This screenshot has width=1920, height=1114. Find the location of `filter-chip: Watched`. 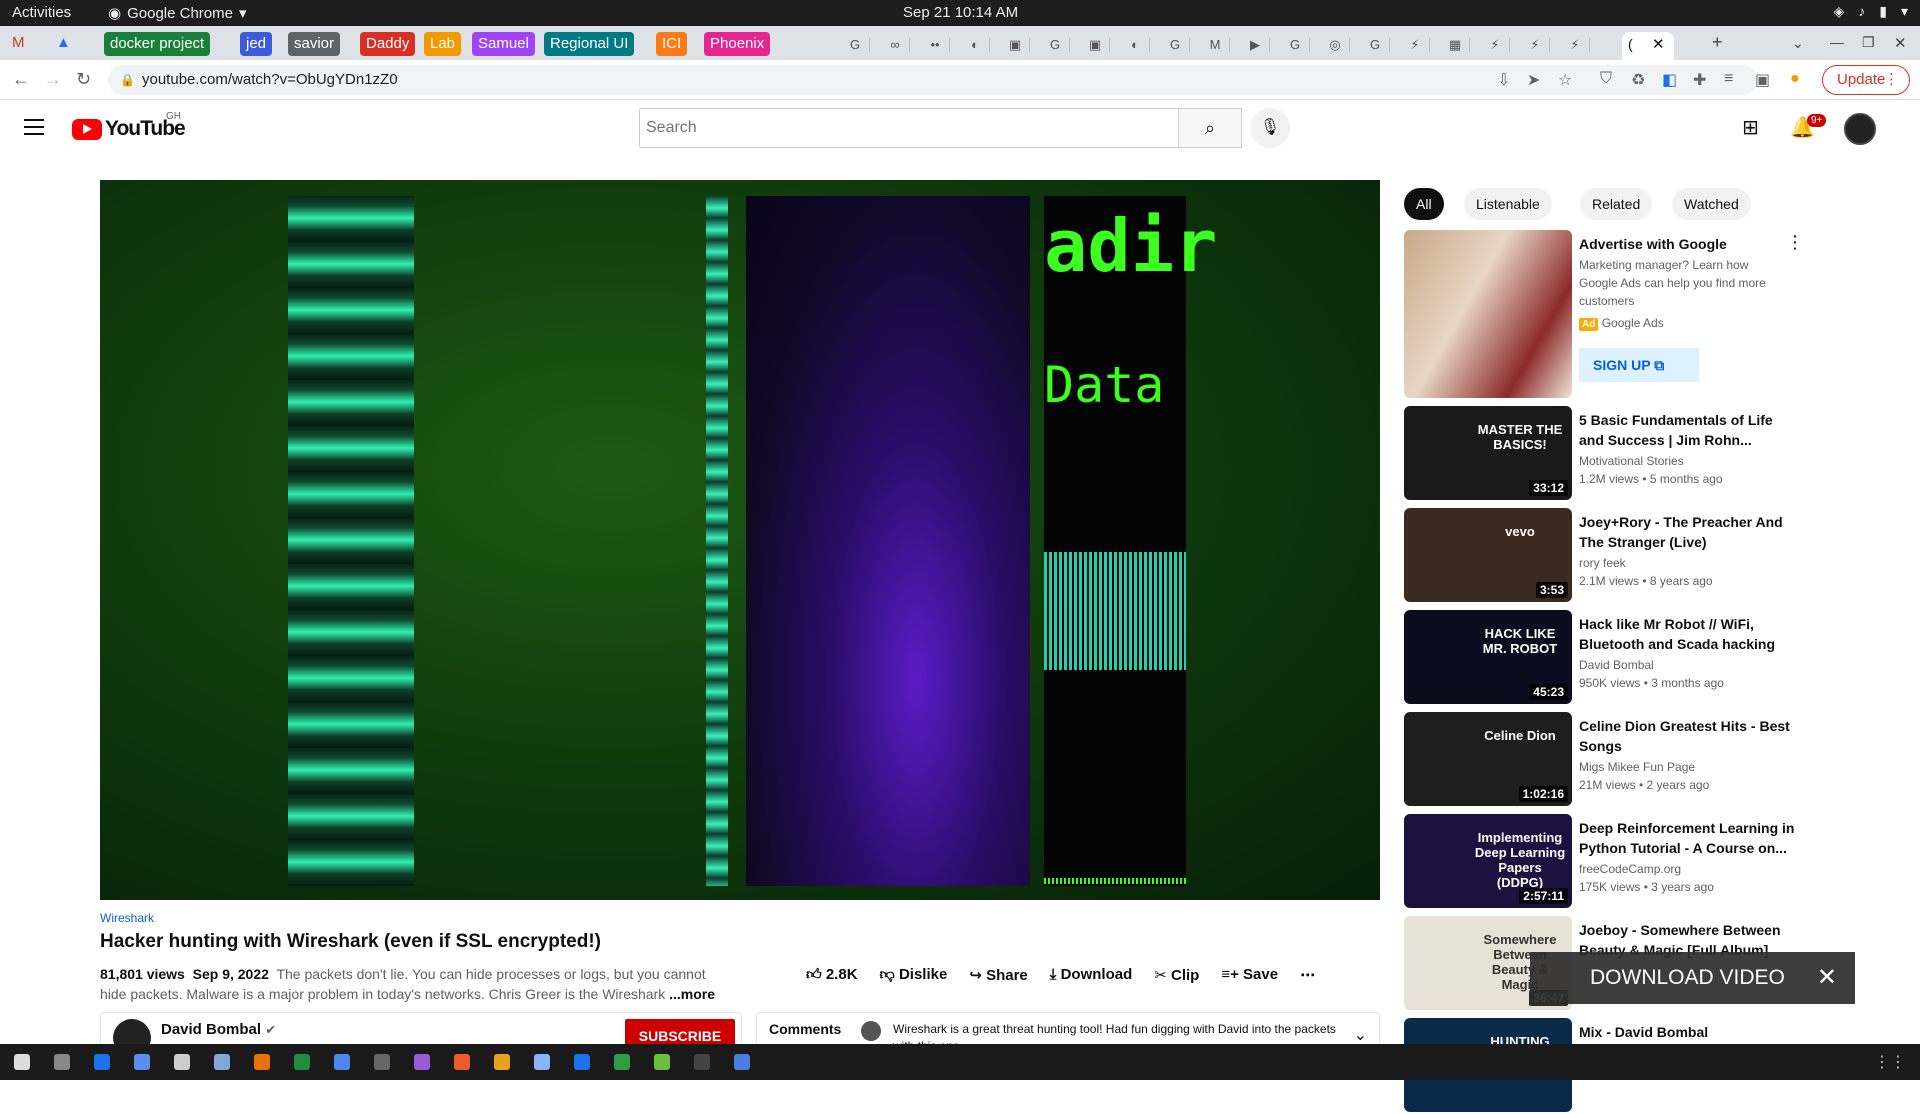

filter-chip: Watched is located at coordinates (1711, 204).